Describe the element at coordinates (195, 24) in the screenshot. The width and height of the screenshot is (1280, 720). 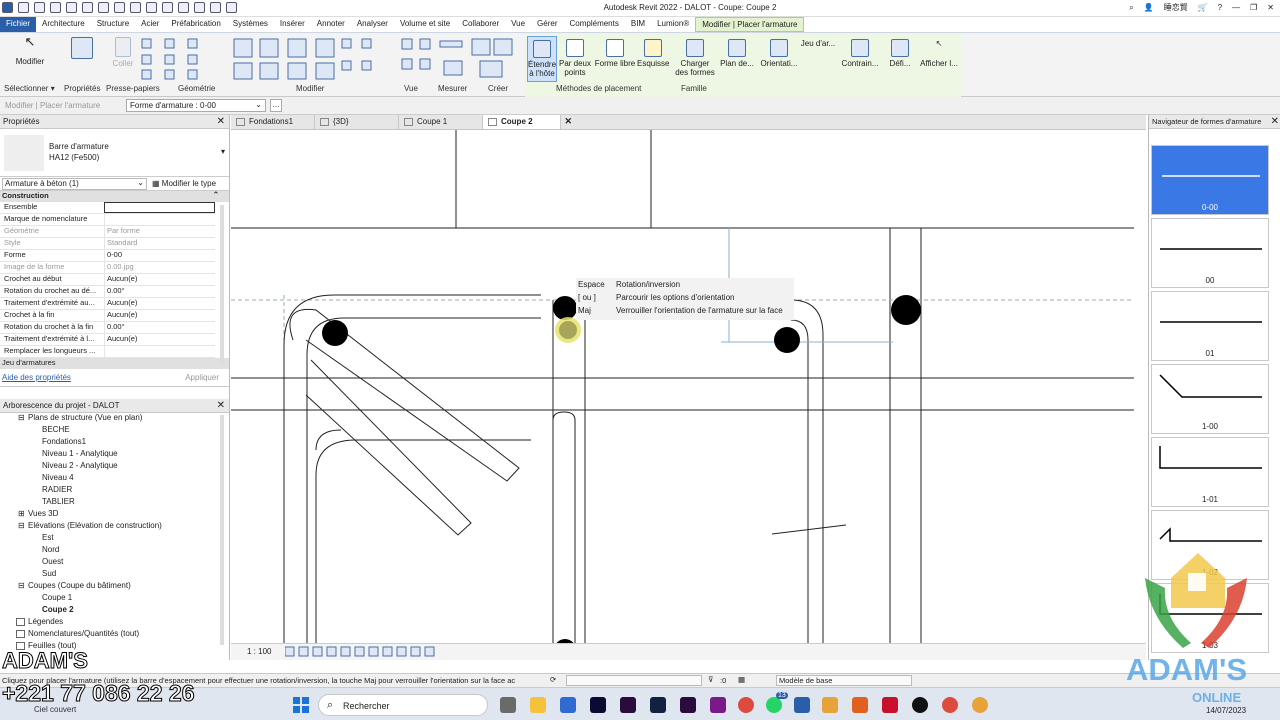
I see `ribbon-tab: Préfabrication` at that location.